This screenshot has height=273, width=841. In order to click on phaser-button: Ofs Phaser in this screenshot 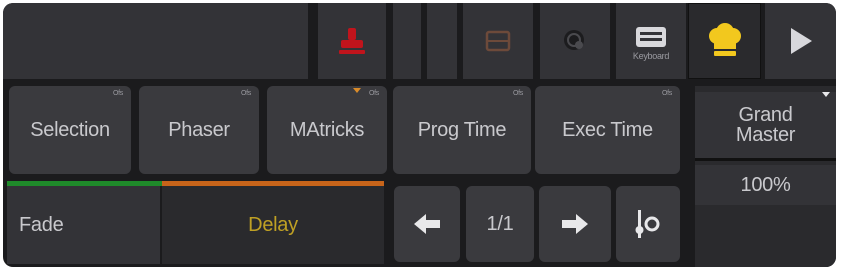, I will do `click(199, 130)`.